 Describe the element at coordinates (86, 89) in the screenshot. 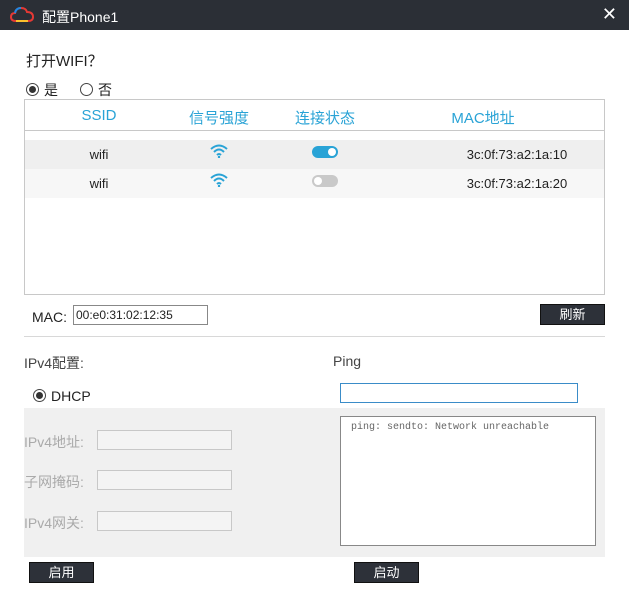

I see `radio-unchecked-icon` at that location.